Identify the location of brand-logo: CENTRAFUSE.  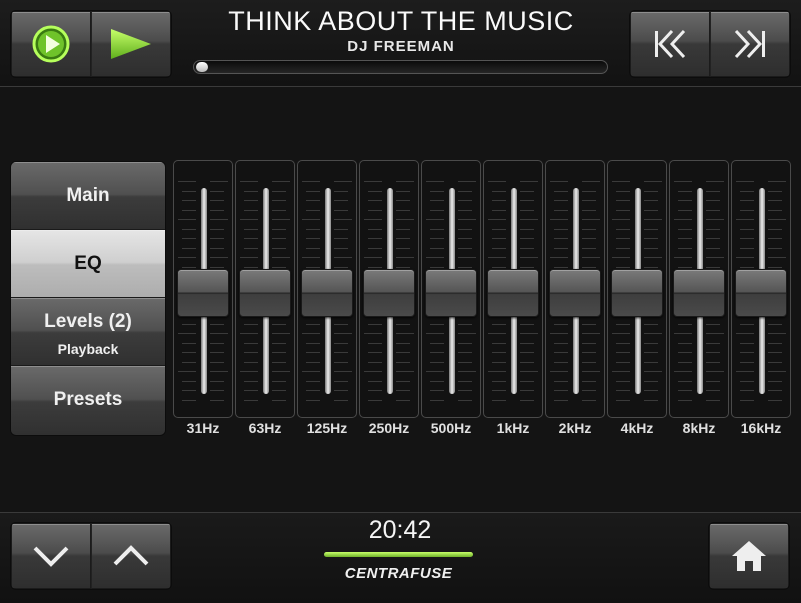
(398, 573).